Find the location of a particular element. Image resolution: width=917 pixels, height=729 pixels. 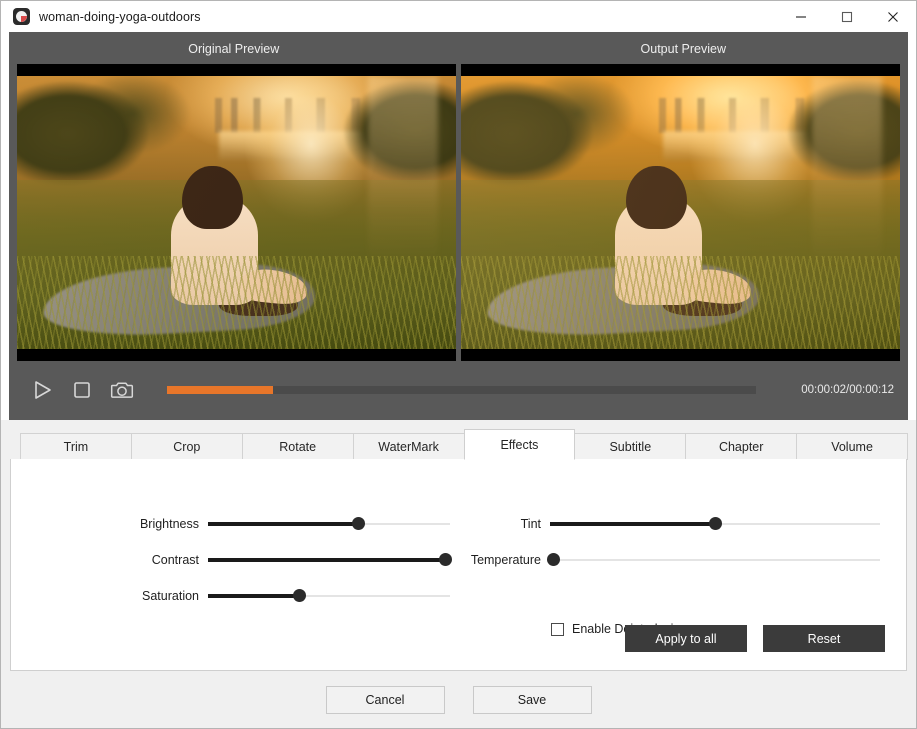

contrast-slider: Contrast is located at coordinates (238, 560).